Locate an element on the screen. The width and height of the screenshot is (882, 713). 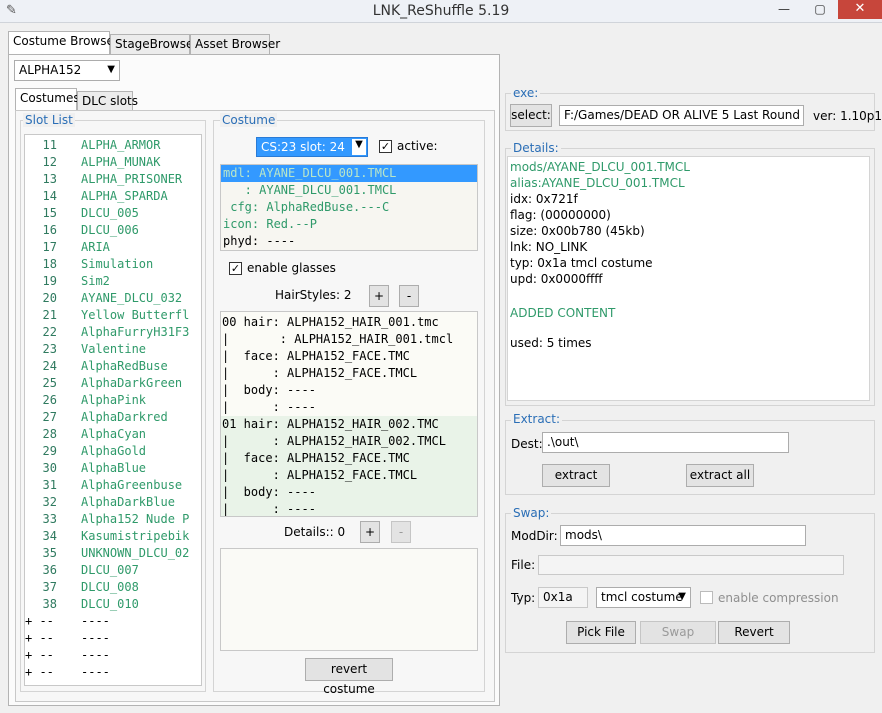
moddir-field: mods\ is located at coordinates (683, 535).